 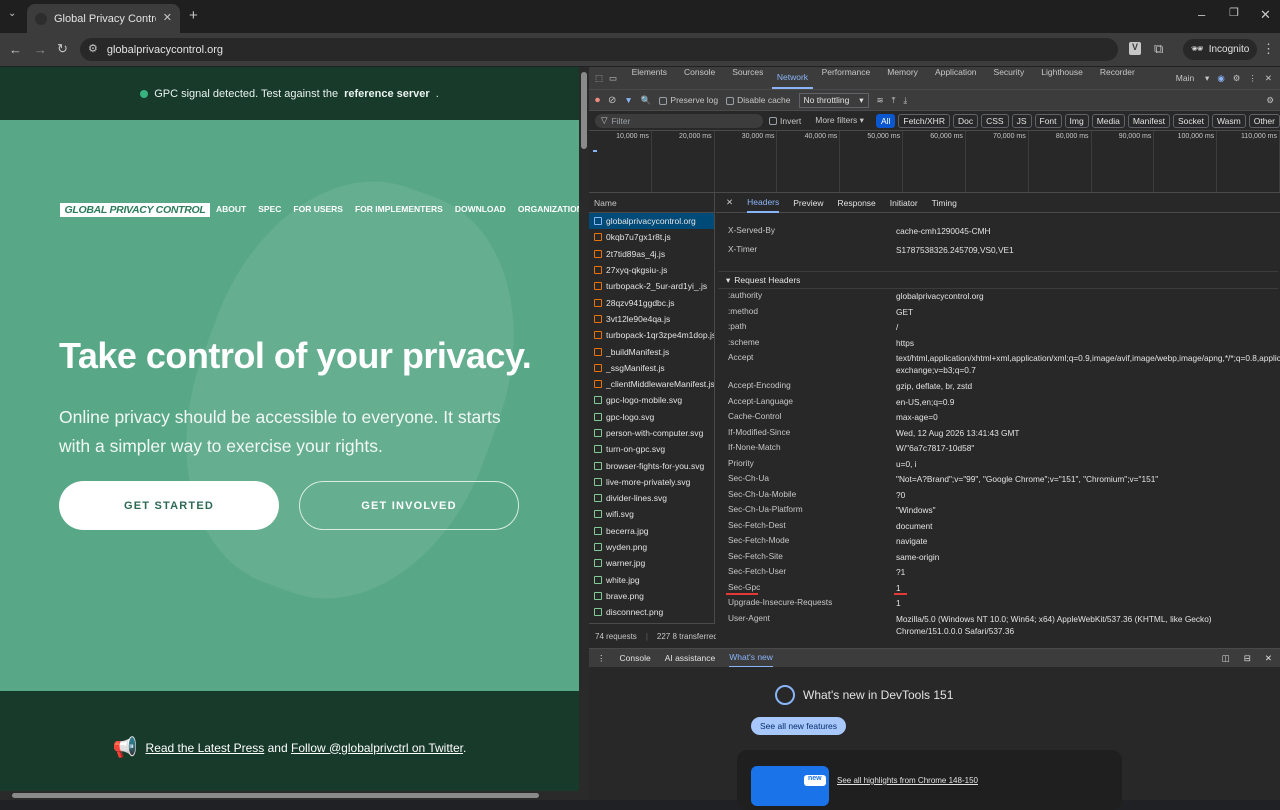 I want to click on devtools-tab-recorder: Recorder, so click(x=1117, y=78).